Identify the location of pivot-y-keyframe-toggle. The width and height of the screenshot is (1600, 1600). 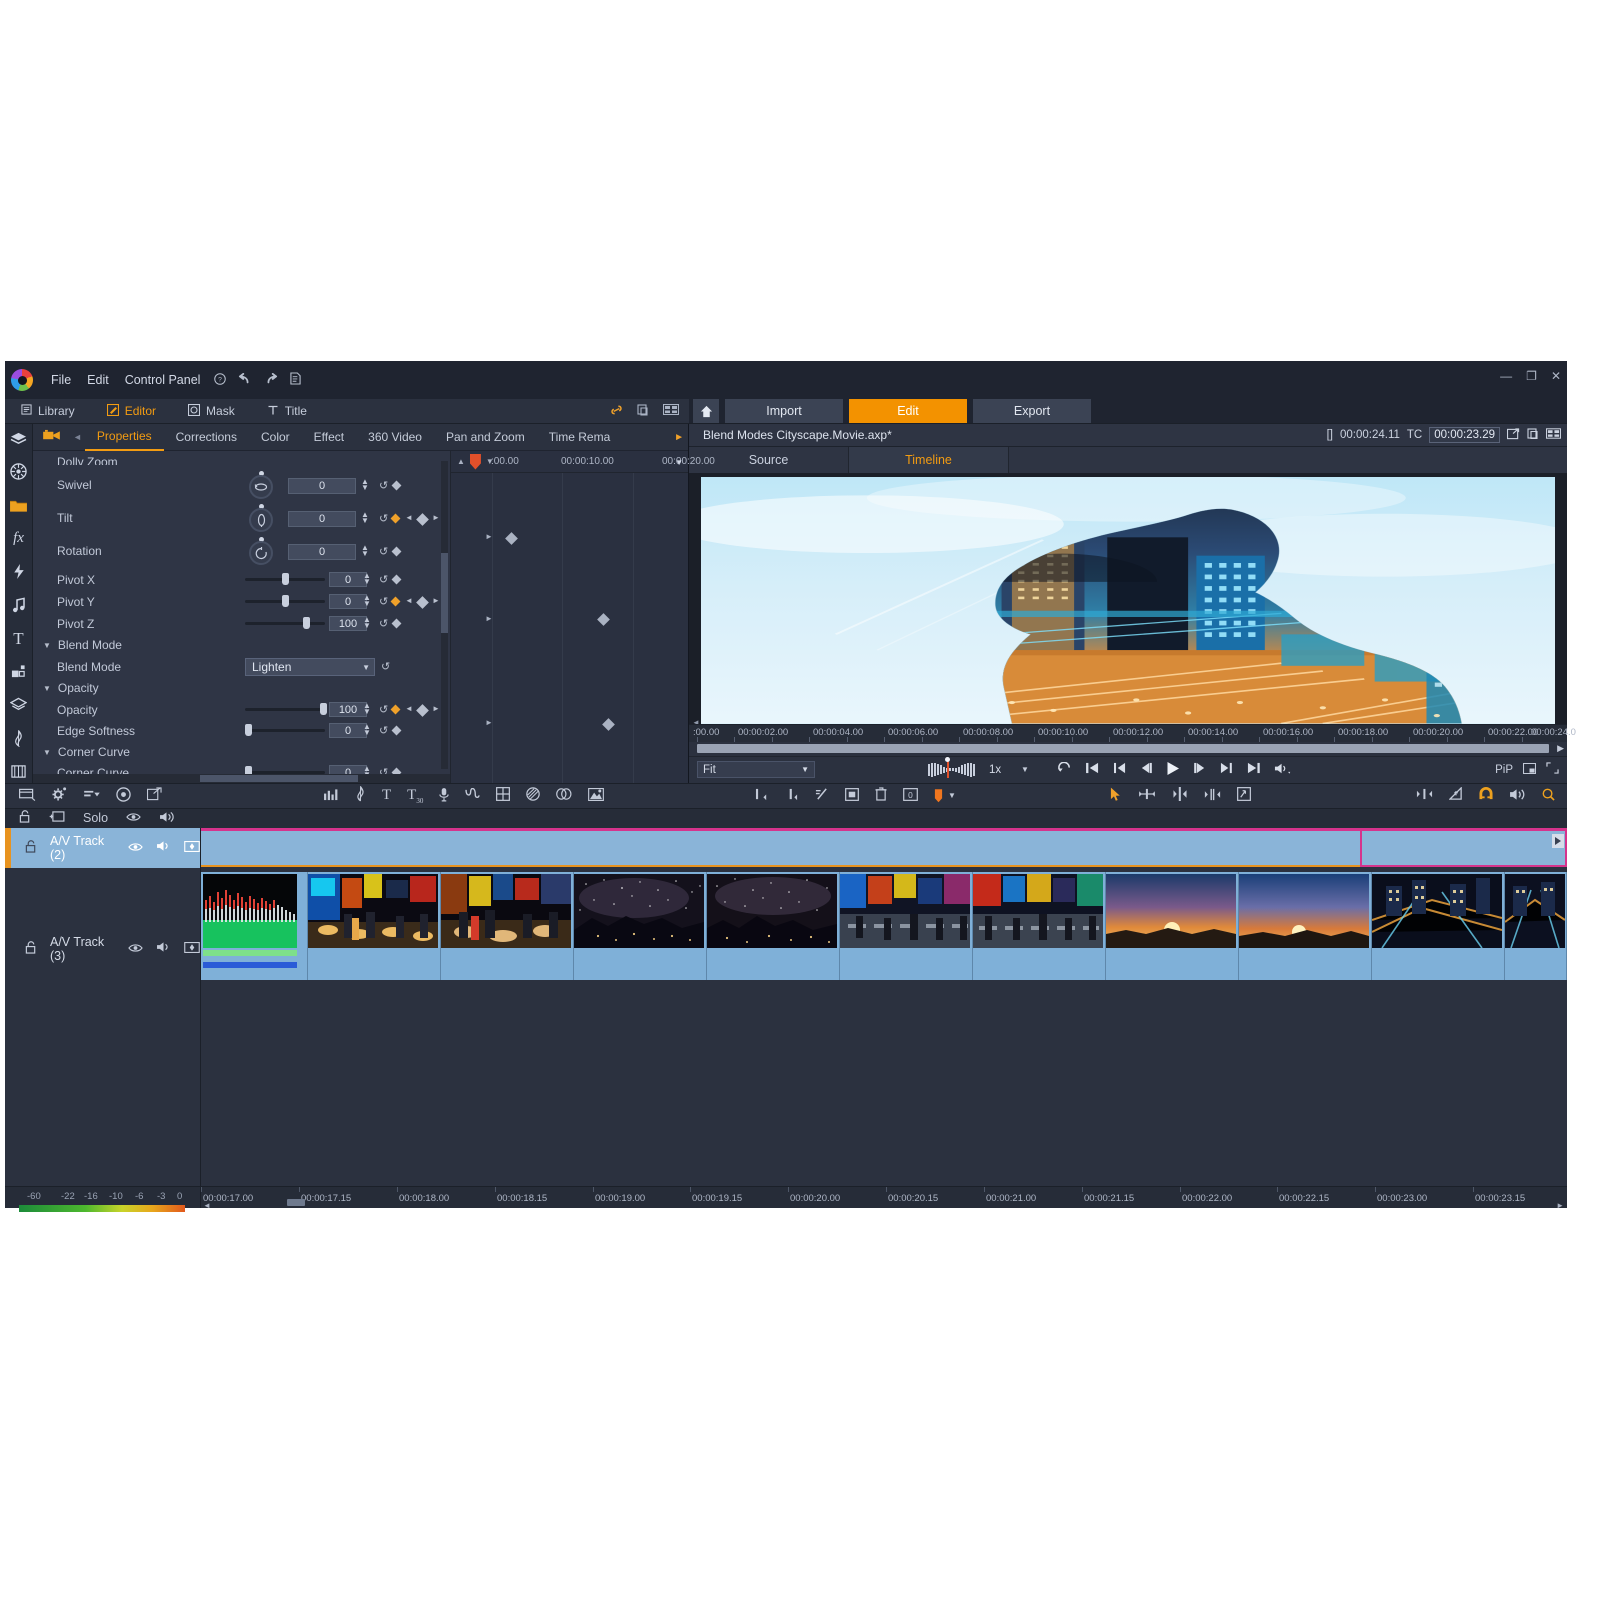
(395, 601).